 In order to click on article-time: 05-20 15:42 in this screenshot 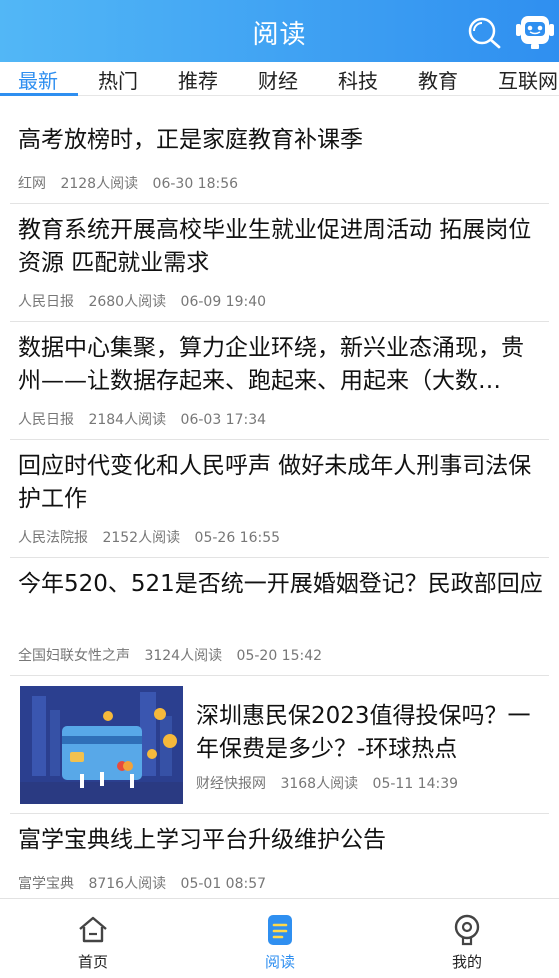, I will do `click(279, 656)`.